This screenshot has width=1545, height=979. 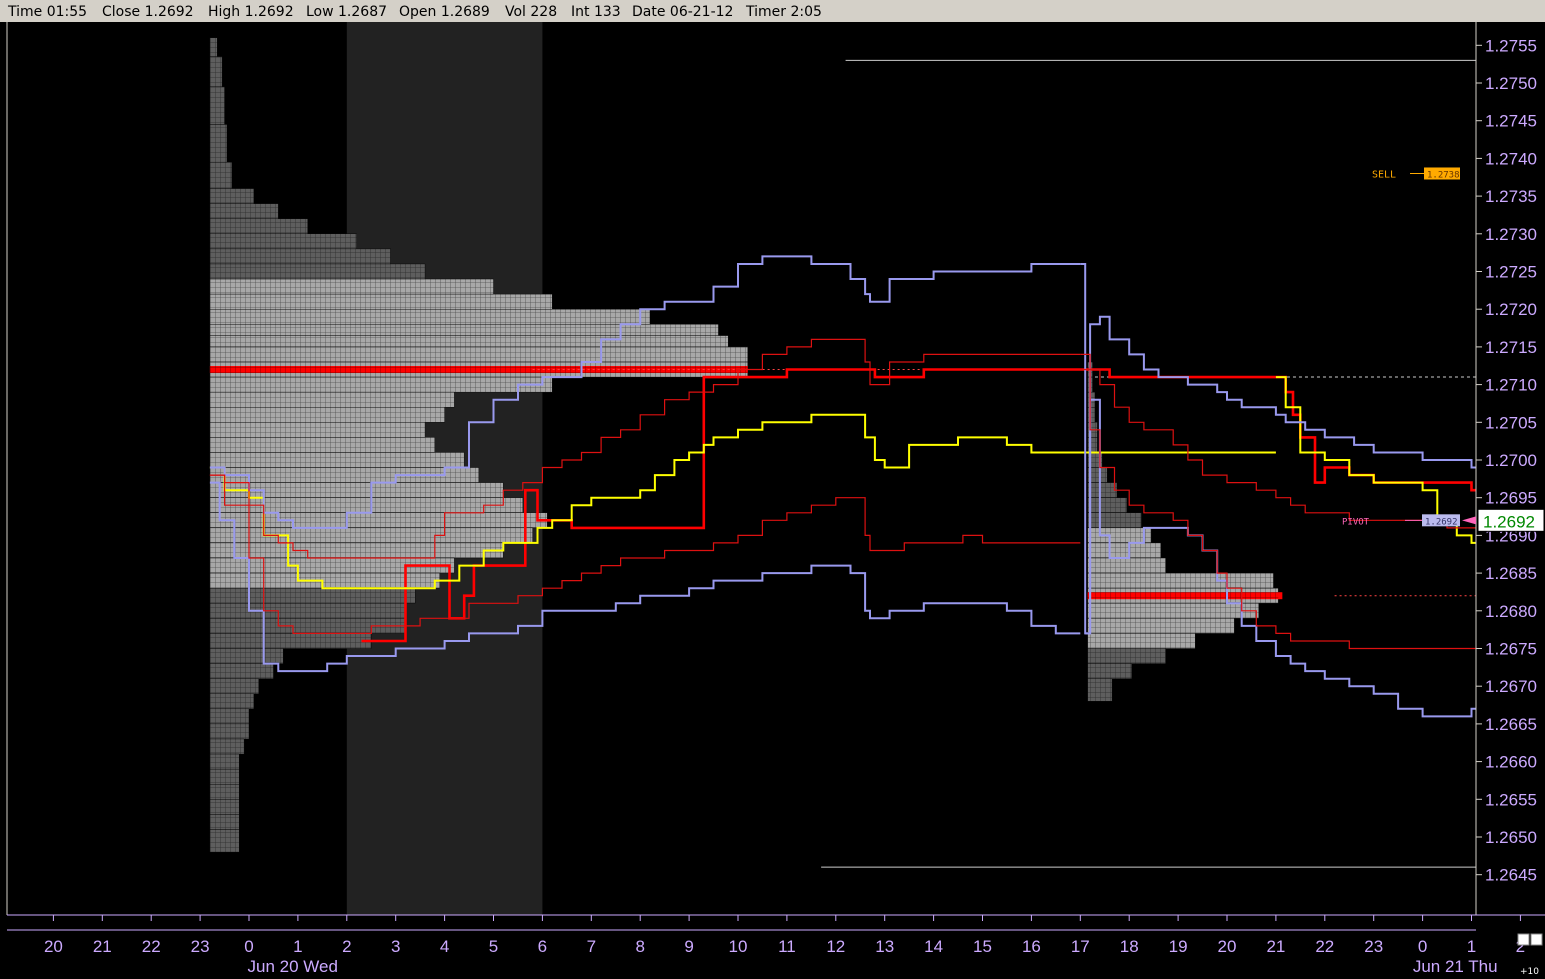 What do you see at coordinates (1511, 385) in the screenshot?
I see `y-tick-label: 1.2710` at bounding box center [1511, 385].